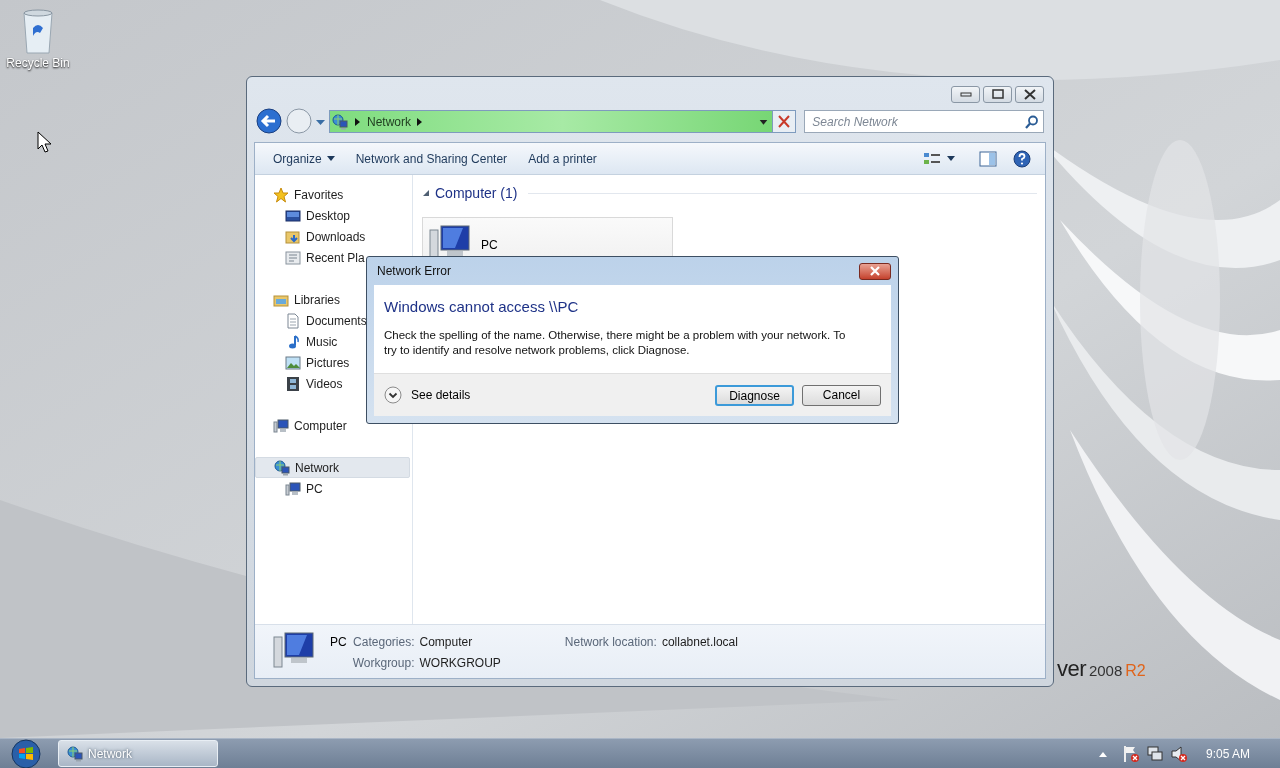 The image size is (1280, 768). I want to click on minimize-icon, so click(965, 94).